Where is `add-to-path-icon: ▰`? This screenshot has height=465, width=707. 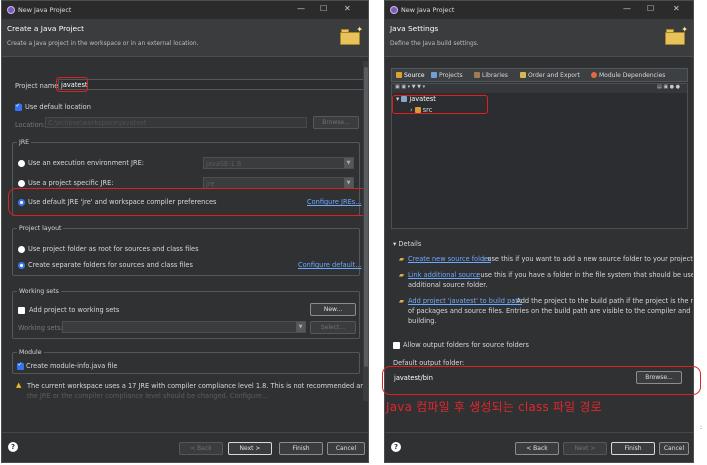
add-to-path-icon: ▰ is located at coordinates (402, 301).